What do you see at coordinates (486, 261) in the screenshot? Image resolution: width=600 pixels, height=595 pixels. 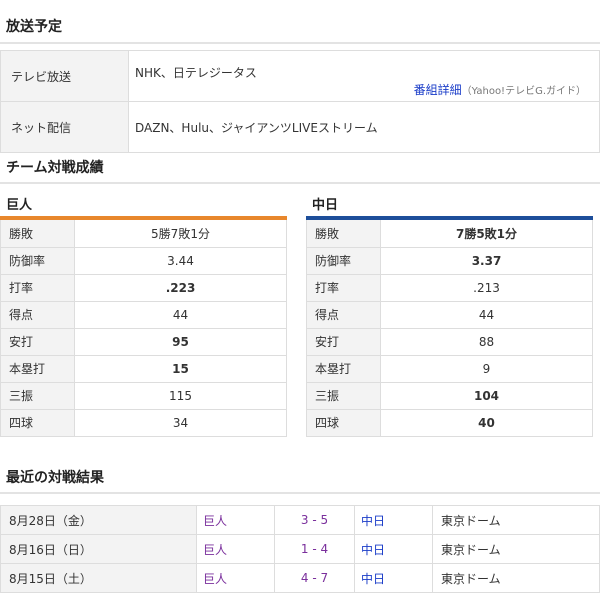 I see `stat-value: 3.37` at bounding box center [486, 261].